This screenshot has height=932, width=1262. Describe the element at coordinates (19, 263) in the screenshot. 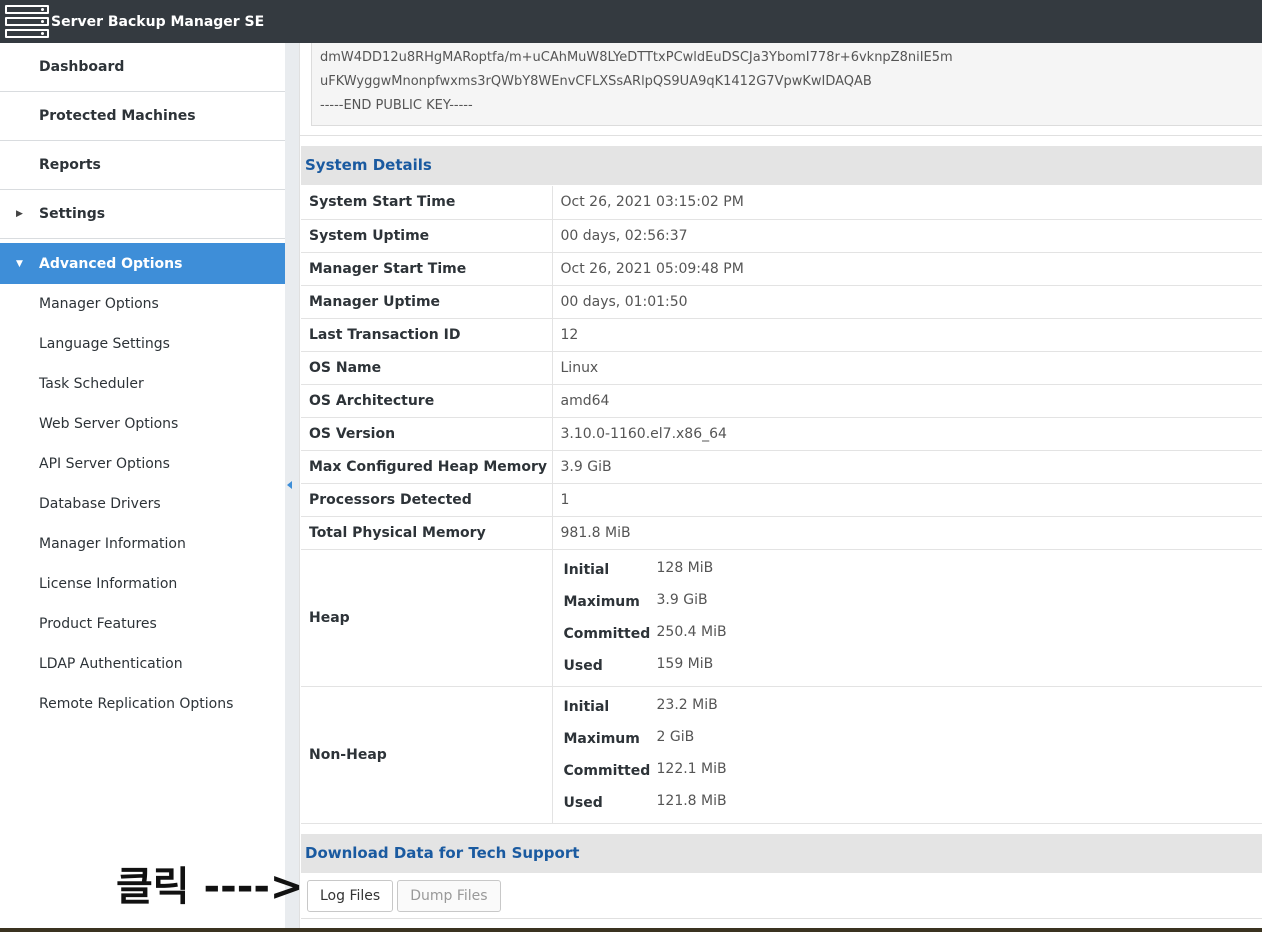

I see `caret-down-icon: ▼` at that location.